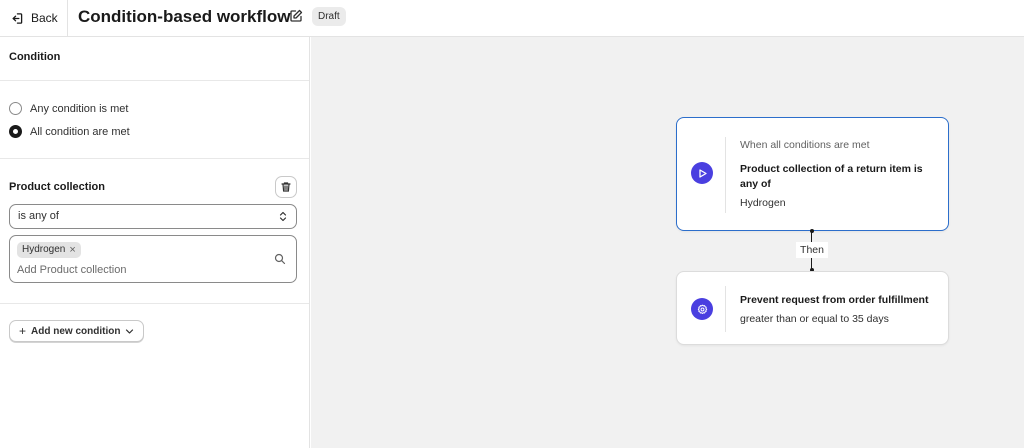 This screenshot has height=448, width=1024. What do you see at coordinates (79, 108) in the screenshot?
I see `radio-label: Any condition is met` at bounding box center [79, 108].